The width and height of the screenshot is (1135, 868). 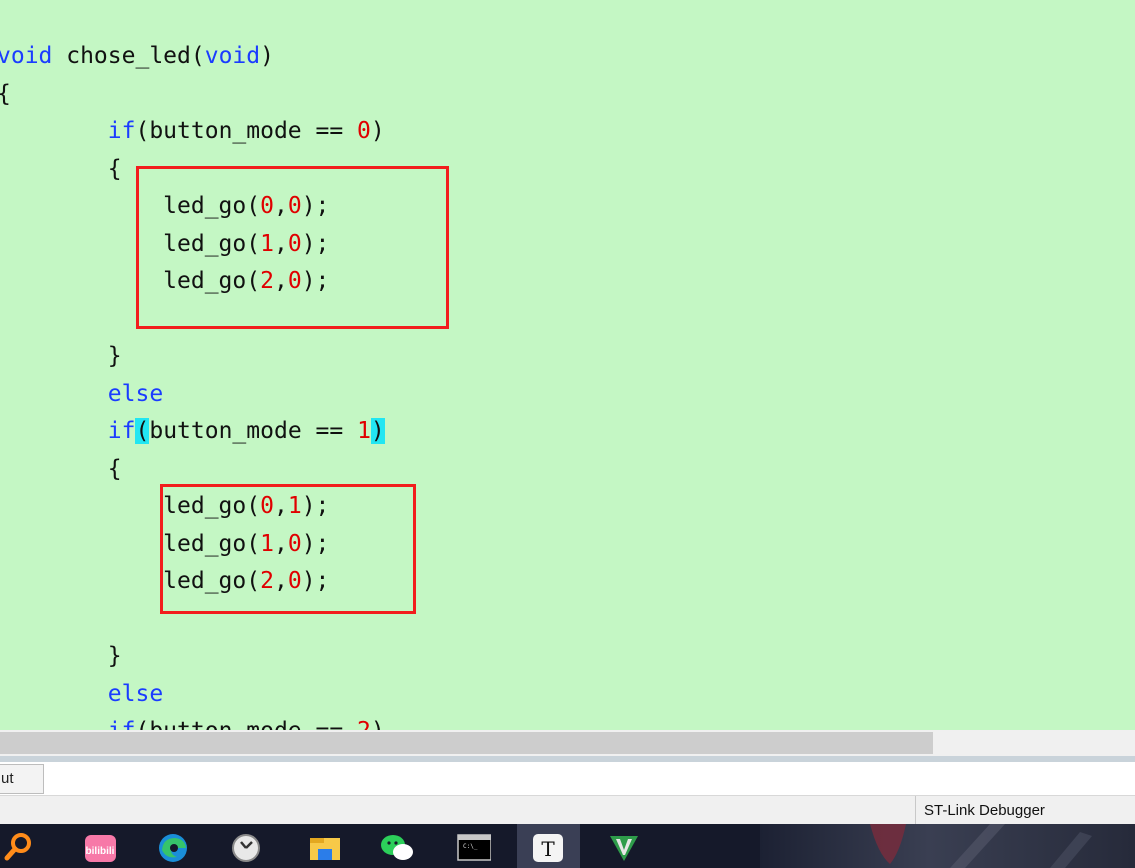 What do you see at coordinates (364, 431) in the screenshot?
I see `code-token: 1` at bounding box center [364, 431].